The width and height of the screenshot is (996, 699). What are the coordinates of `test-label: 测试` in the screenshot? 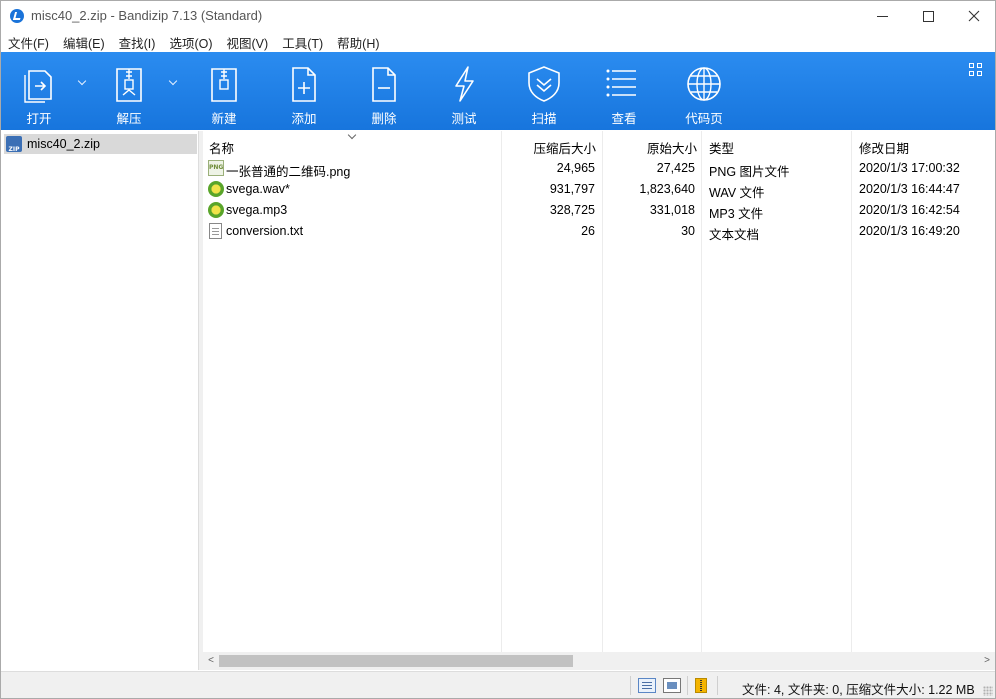 It's located at (464, 119).